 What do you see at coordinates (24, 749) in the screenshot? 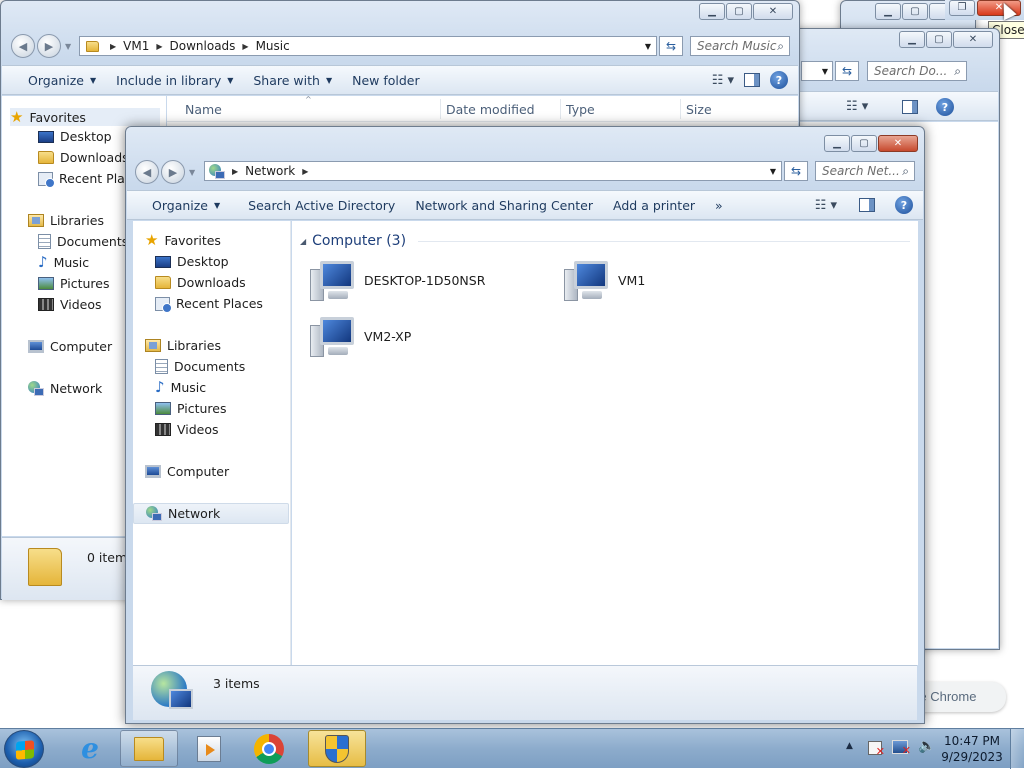
I see `start-button` at bounding box center [24, 749].